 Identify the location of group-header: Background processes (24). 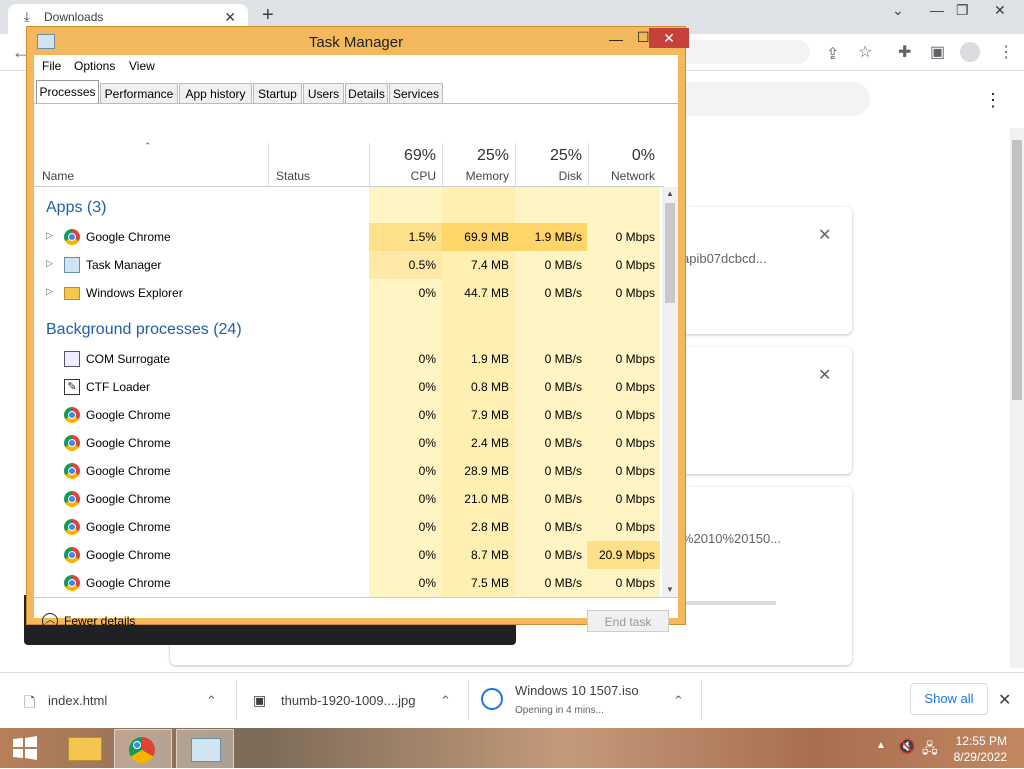
(144, 330).